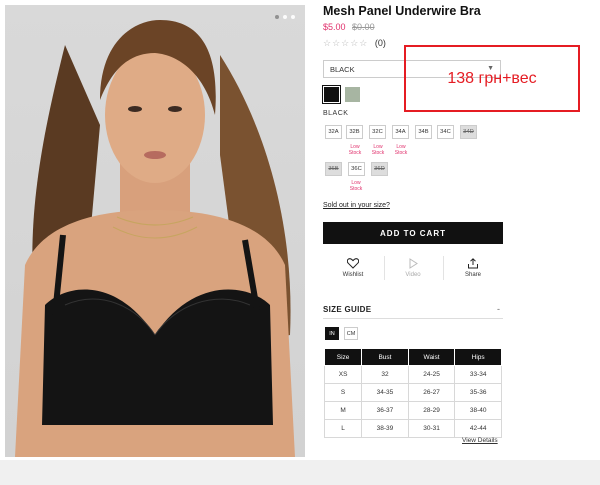 The image size is (600, 485). What do you see at coordinates (385, 374) in the screenshot?
I see `table-cell: 32` at bounding box center [385, 374].